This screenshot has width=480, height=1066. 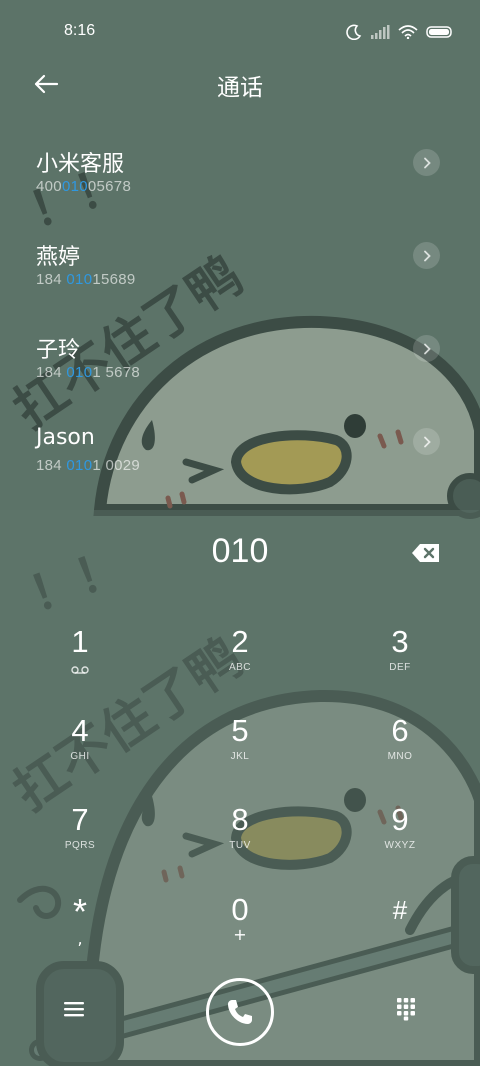 I want to click on key-8: 8 TUV, so click(x=240, y=841).